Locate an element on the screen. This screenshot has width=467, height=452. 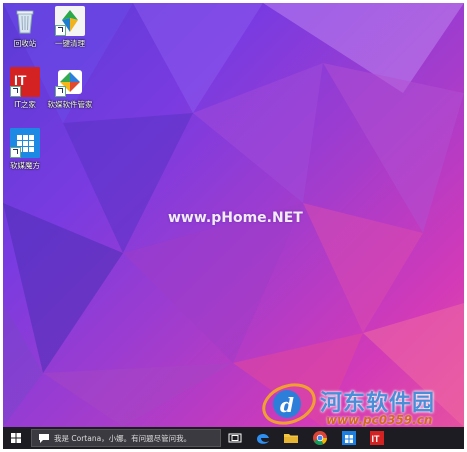
task-view-icon is located at coordinates (235, 438).